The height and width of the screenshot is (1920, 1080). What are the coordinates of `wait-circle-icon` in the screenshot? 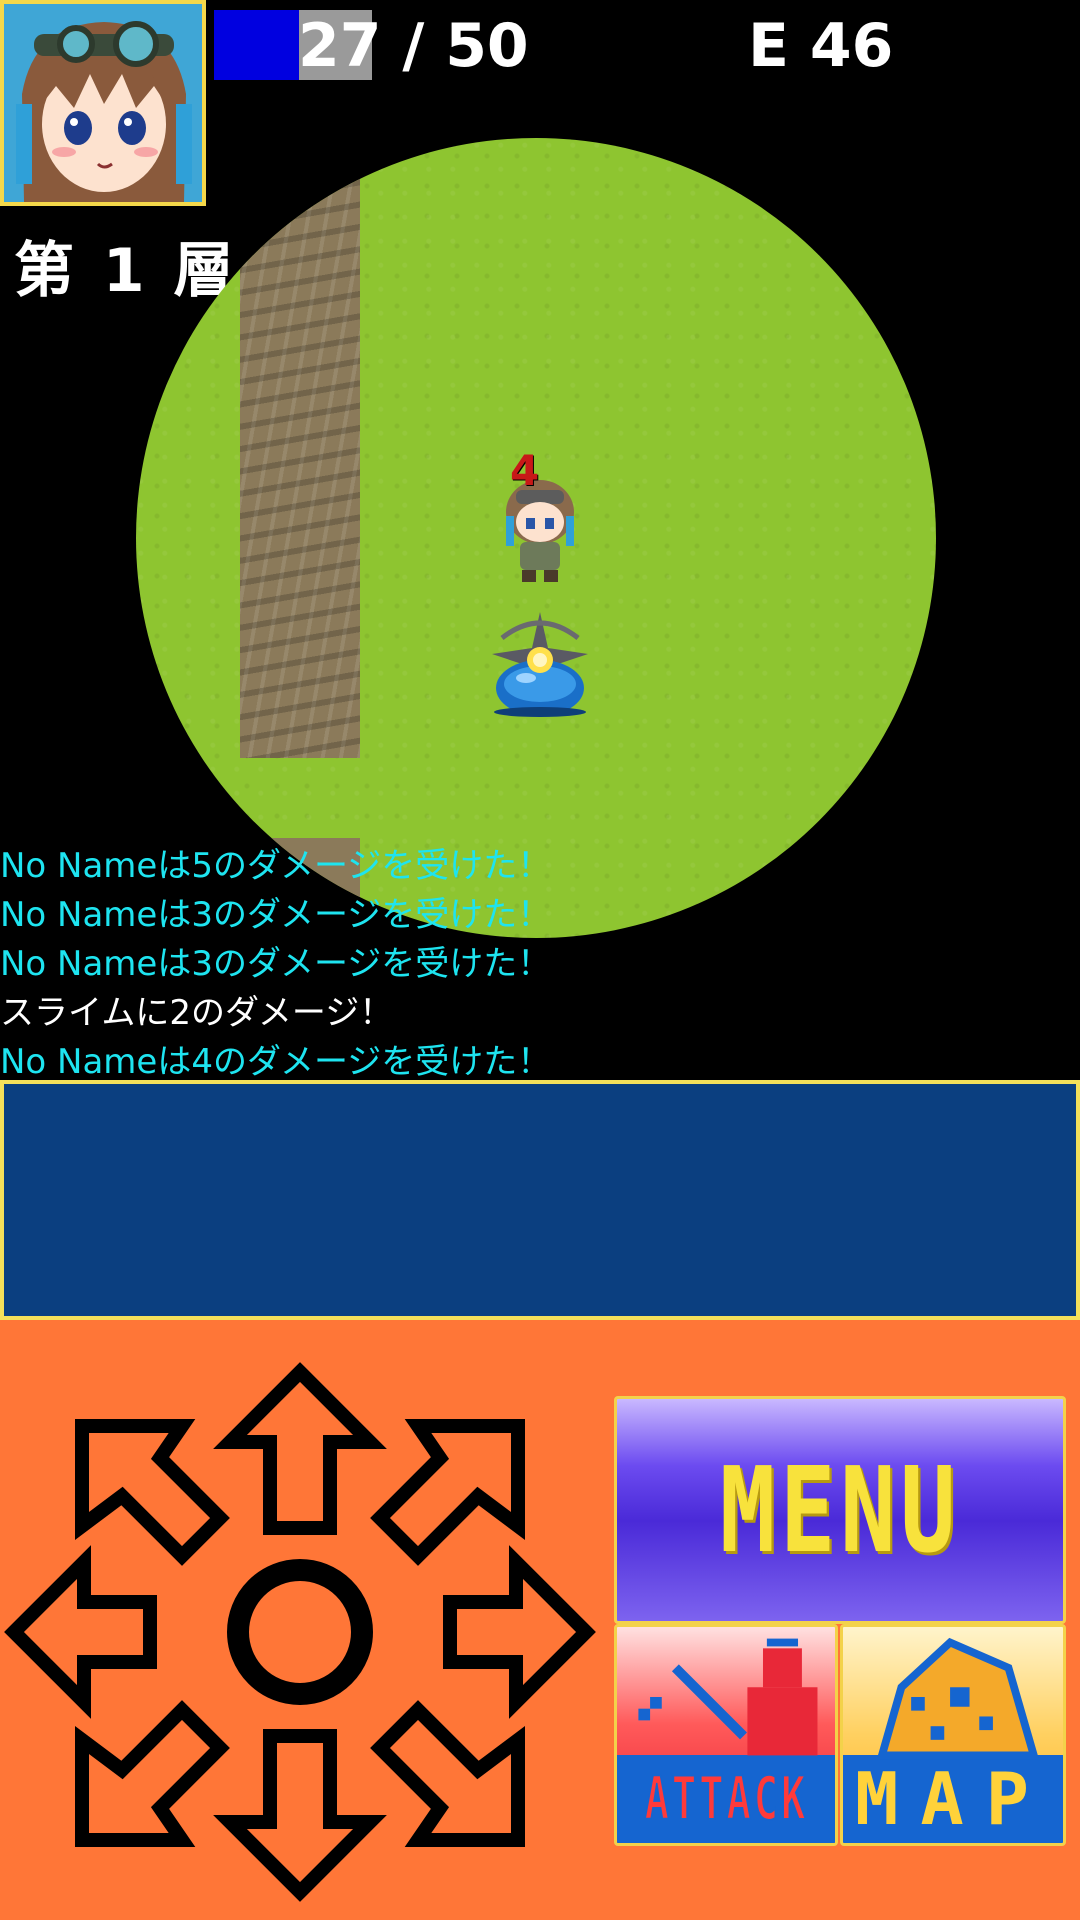 It's located at (300, 1632).